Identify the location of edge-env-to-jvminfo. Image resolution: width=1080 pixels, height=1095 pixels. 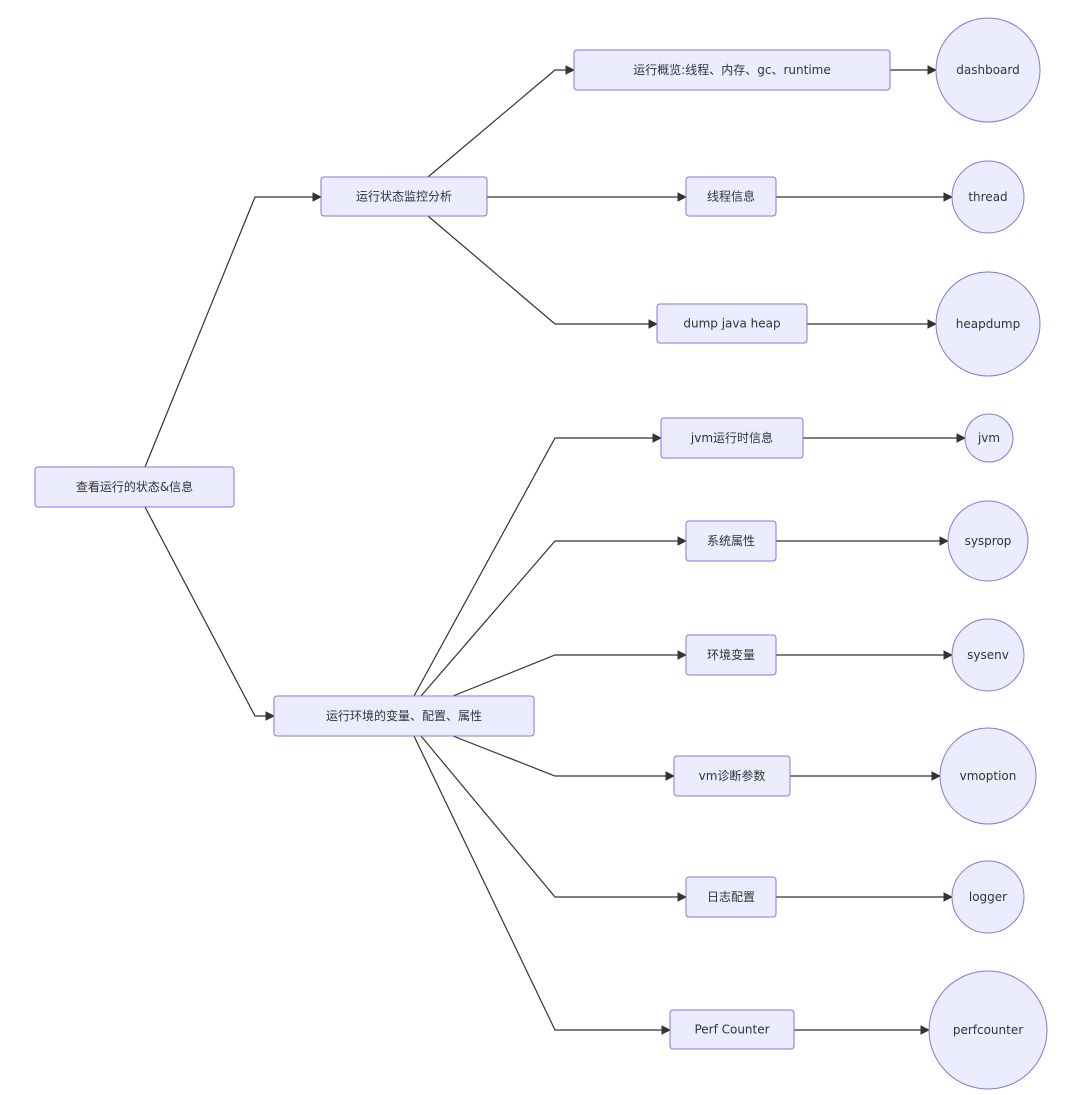
(537, 565).